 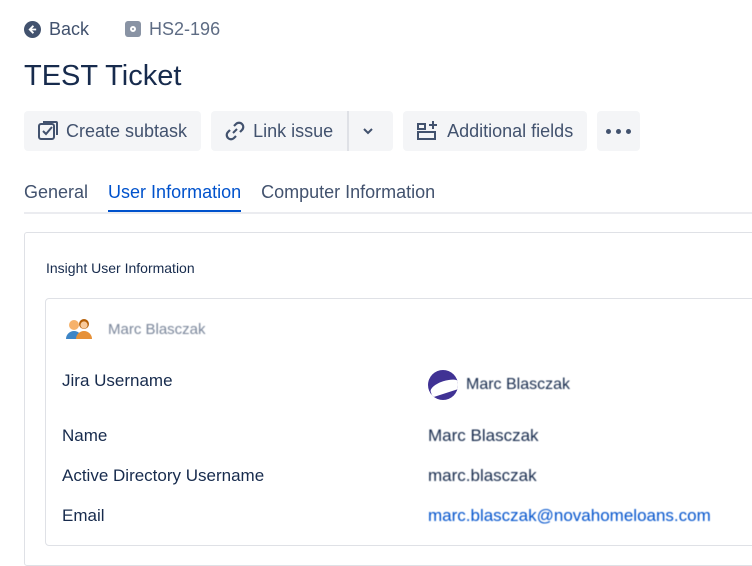 I want to click on add-fields-icon, so click(x=427, y=130).